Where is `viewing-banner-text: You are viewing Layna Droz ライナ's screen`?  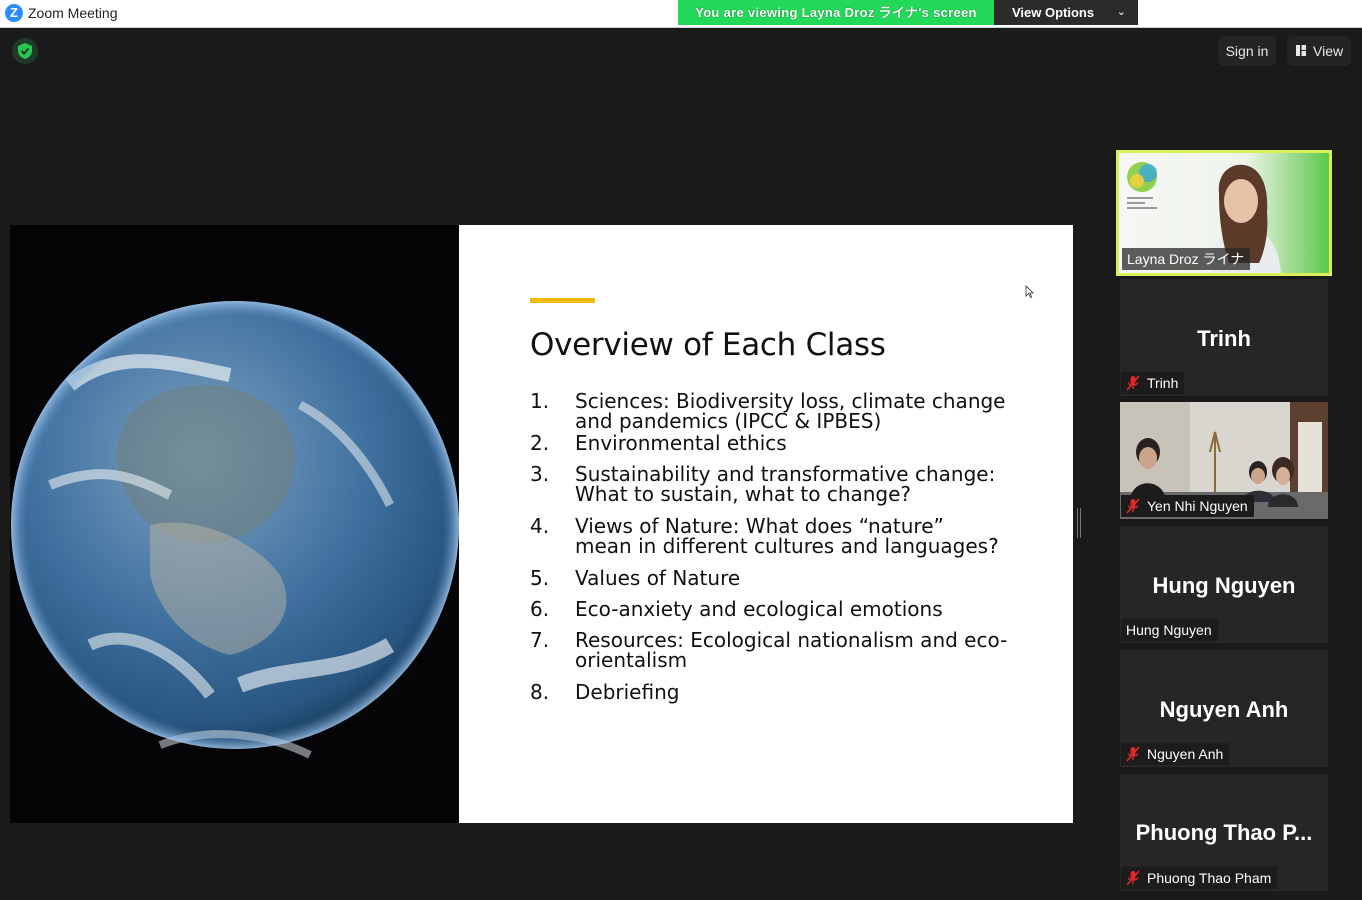 viewing-banner-text: You are viewing Layna Droz ライナ's screen is located at coordinates (836, 12).